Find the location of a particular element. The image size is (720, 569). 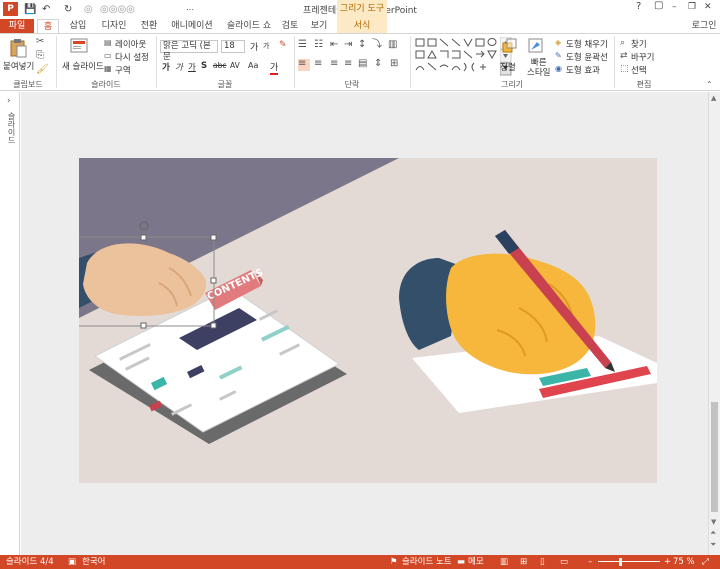

cut-icon: ✂ is located at coordinates (40, 42).